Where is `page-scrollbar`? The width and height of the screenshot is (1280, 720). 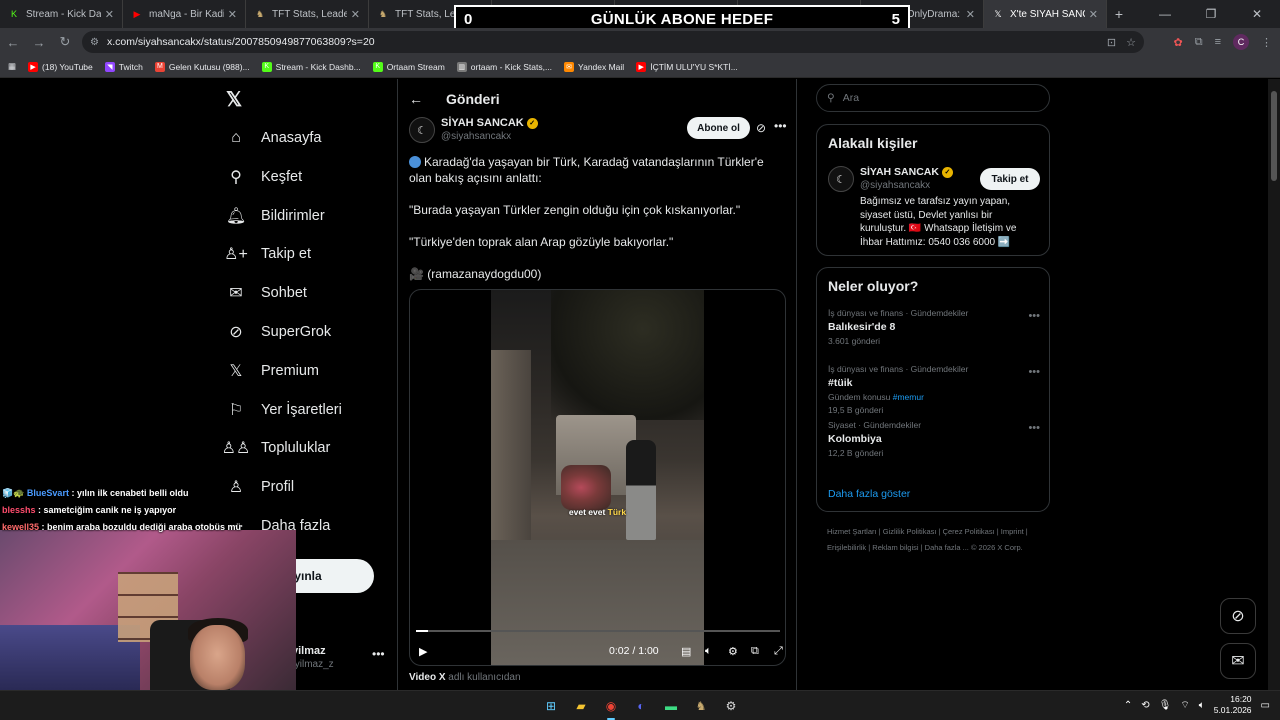 page-scrollbar is located at coordinates (1274, 384).